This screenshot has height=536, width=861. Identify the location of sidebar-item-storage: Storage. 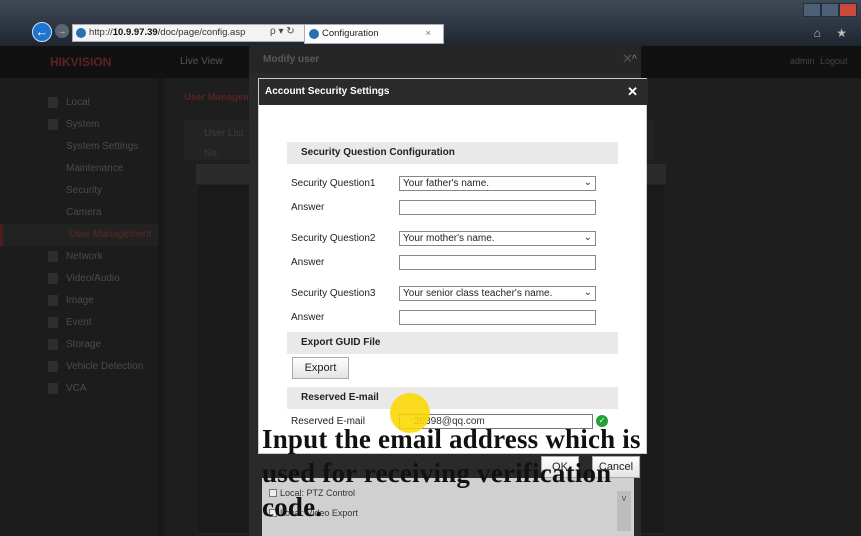
(79, 345).